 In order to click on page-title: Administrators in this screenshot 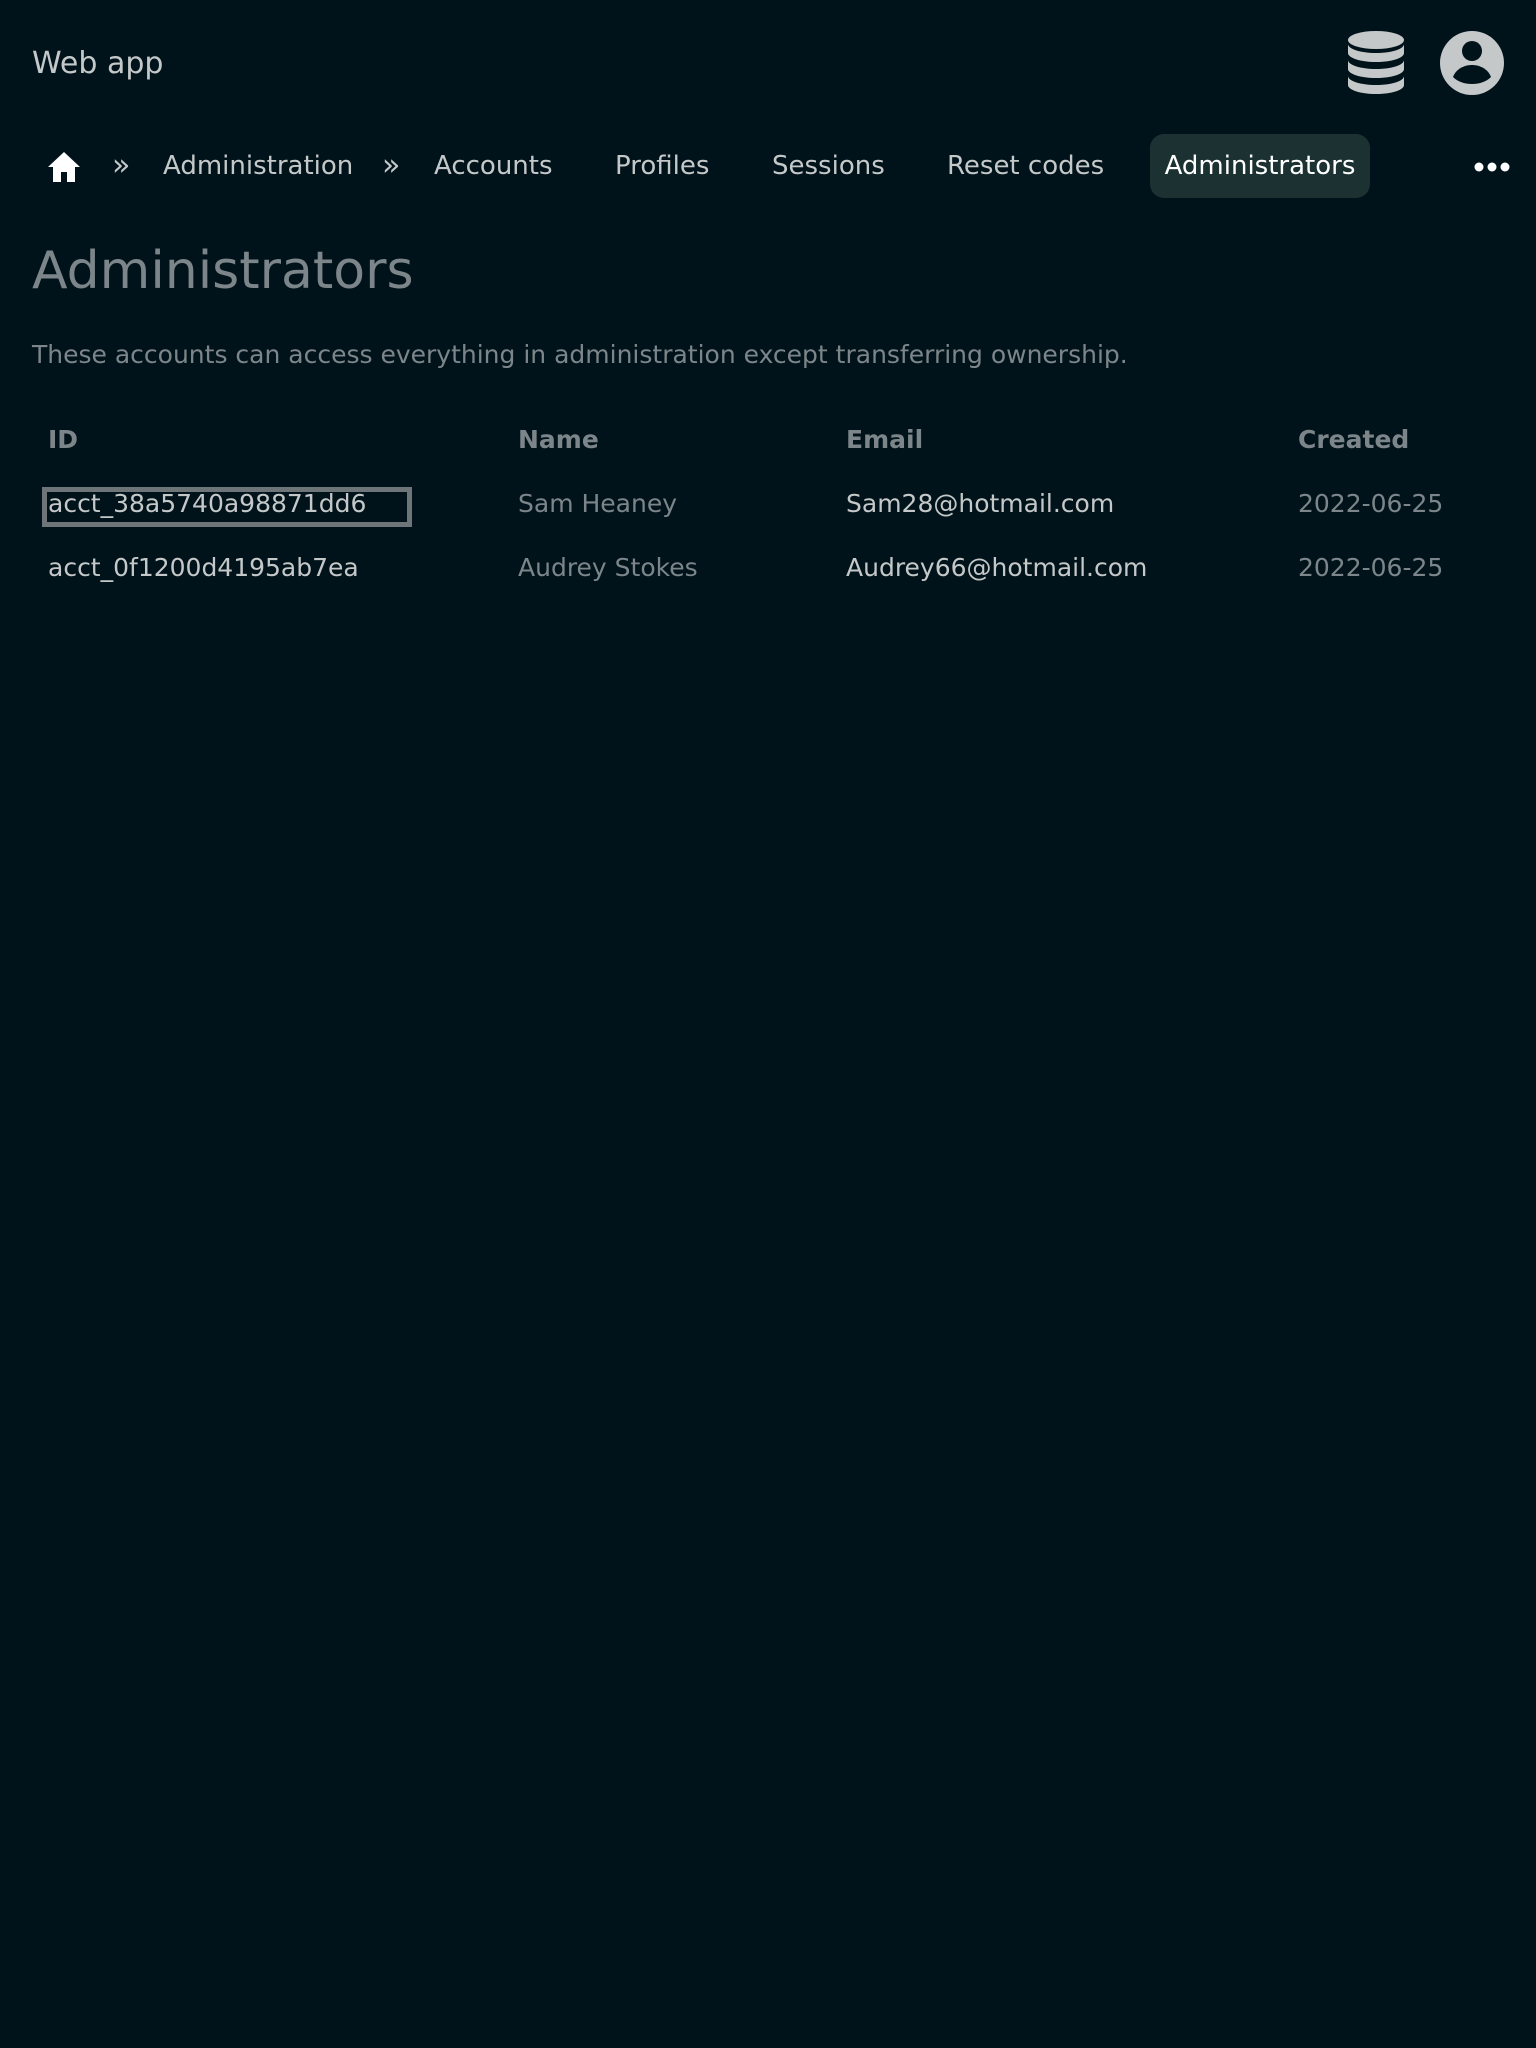, I will do `click(223, 271)`.